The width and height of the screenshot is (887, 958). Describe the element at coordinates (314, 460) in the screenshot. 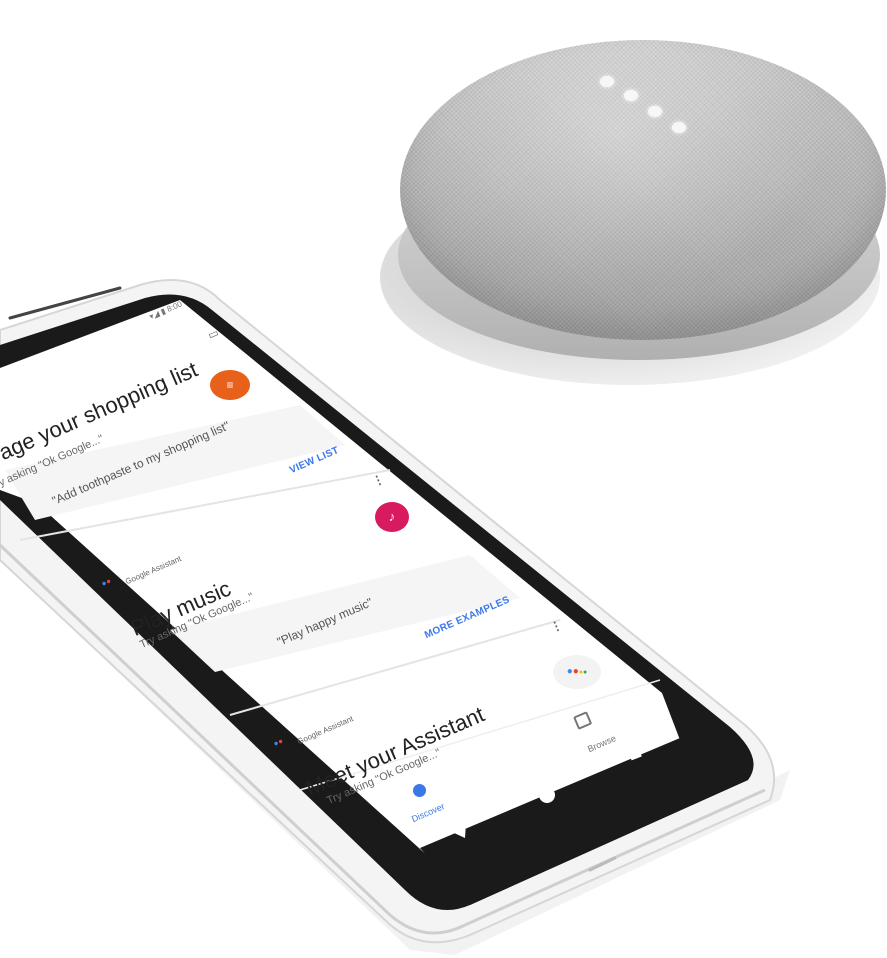

I see `view-list-button: VIEW LIST` at that location.